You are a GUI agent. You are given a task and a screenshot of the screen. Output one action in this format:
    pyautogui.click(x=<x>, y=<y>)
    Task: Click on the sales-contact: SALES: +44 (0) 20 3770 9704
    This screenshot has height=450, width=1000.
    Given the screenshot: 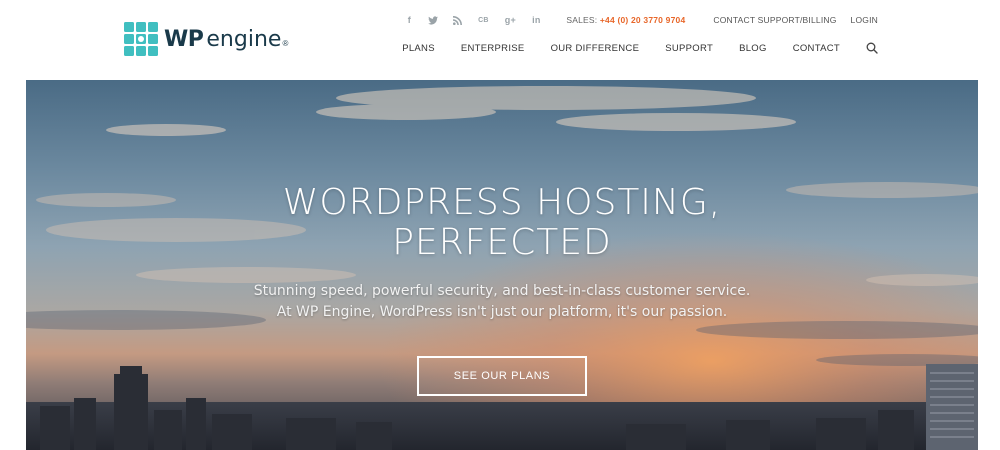 What is the action you would take?
    pyautogui.click(x=625, y=20)
    